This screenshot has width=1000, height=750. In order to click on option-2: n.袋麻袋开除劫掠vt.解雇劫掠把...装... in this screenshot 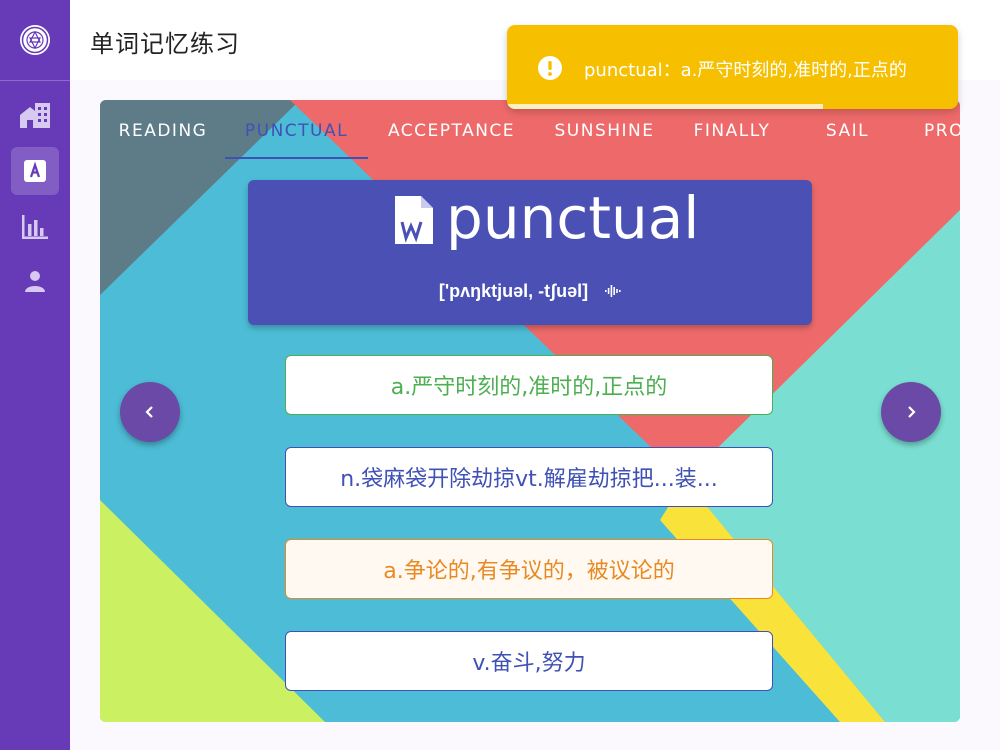, I will do `click(529, 477)`.